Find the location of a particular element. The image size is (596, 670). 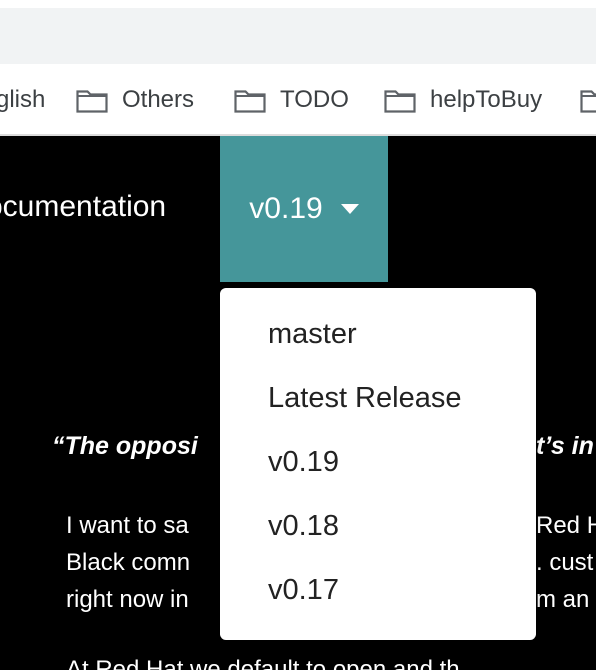

quote-text-left: “The opposi is located at coordinates (125, 446).